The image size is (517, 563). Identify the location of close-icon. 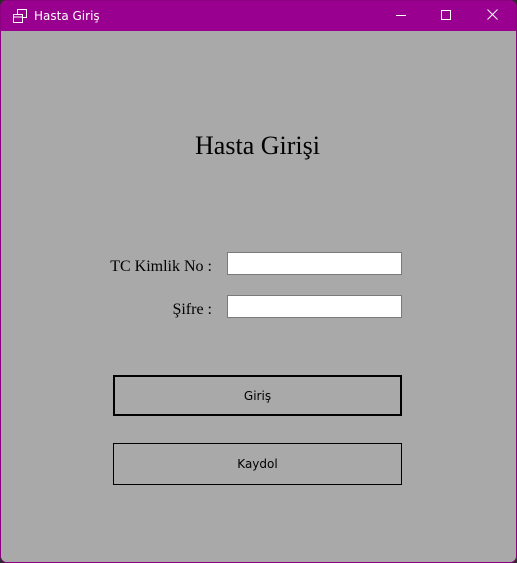
(492, 16).